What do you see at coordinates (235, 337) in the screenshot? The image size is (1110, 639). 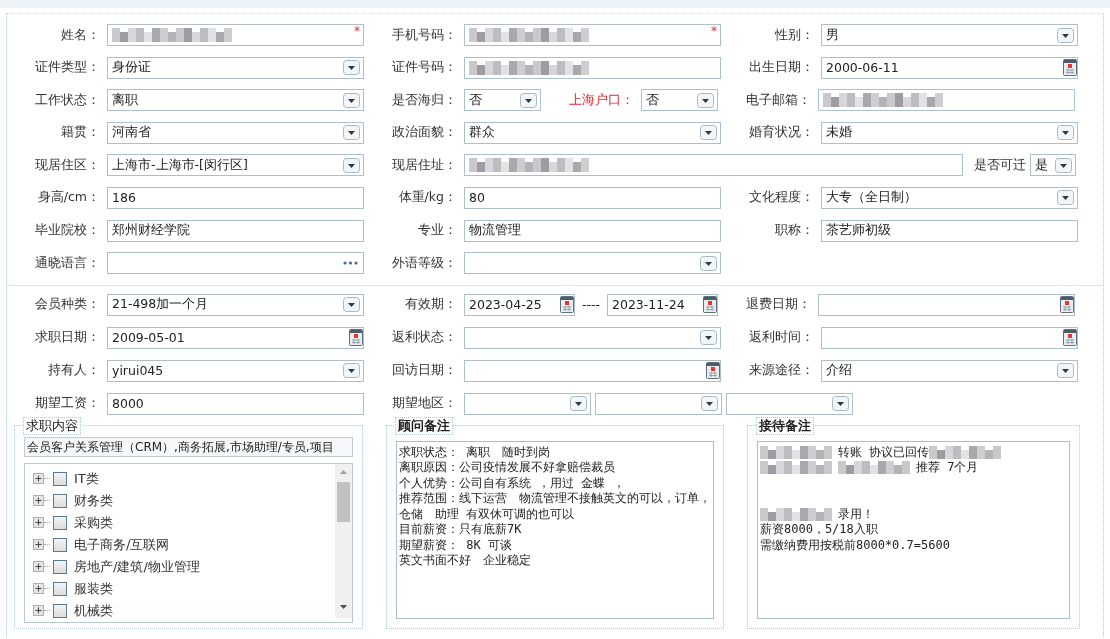 I see `date-field: 2009-05-01` at bounding box center [235, 337].